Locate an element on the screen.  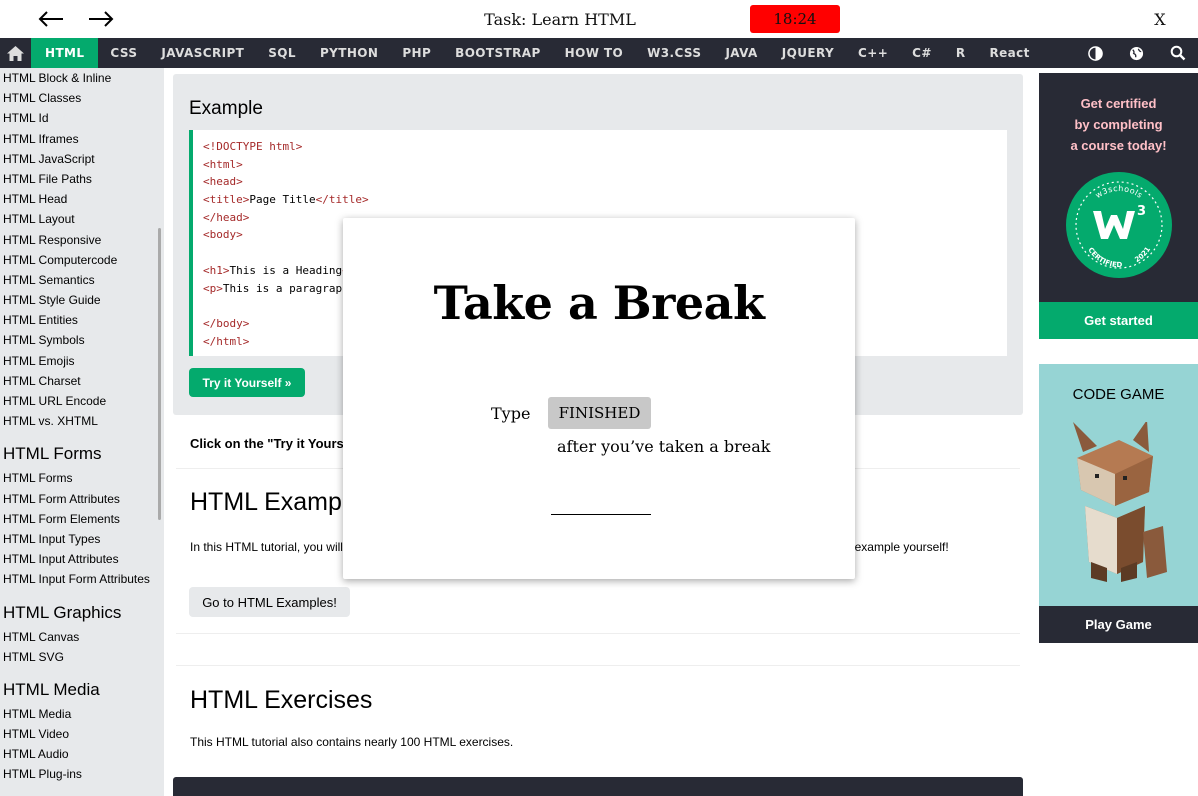
nav-item-php: PHP is located at coordinates (416, 53).